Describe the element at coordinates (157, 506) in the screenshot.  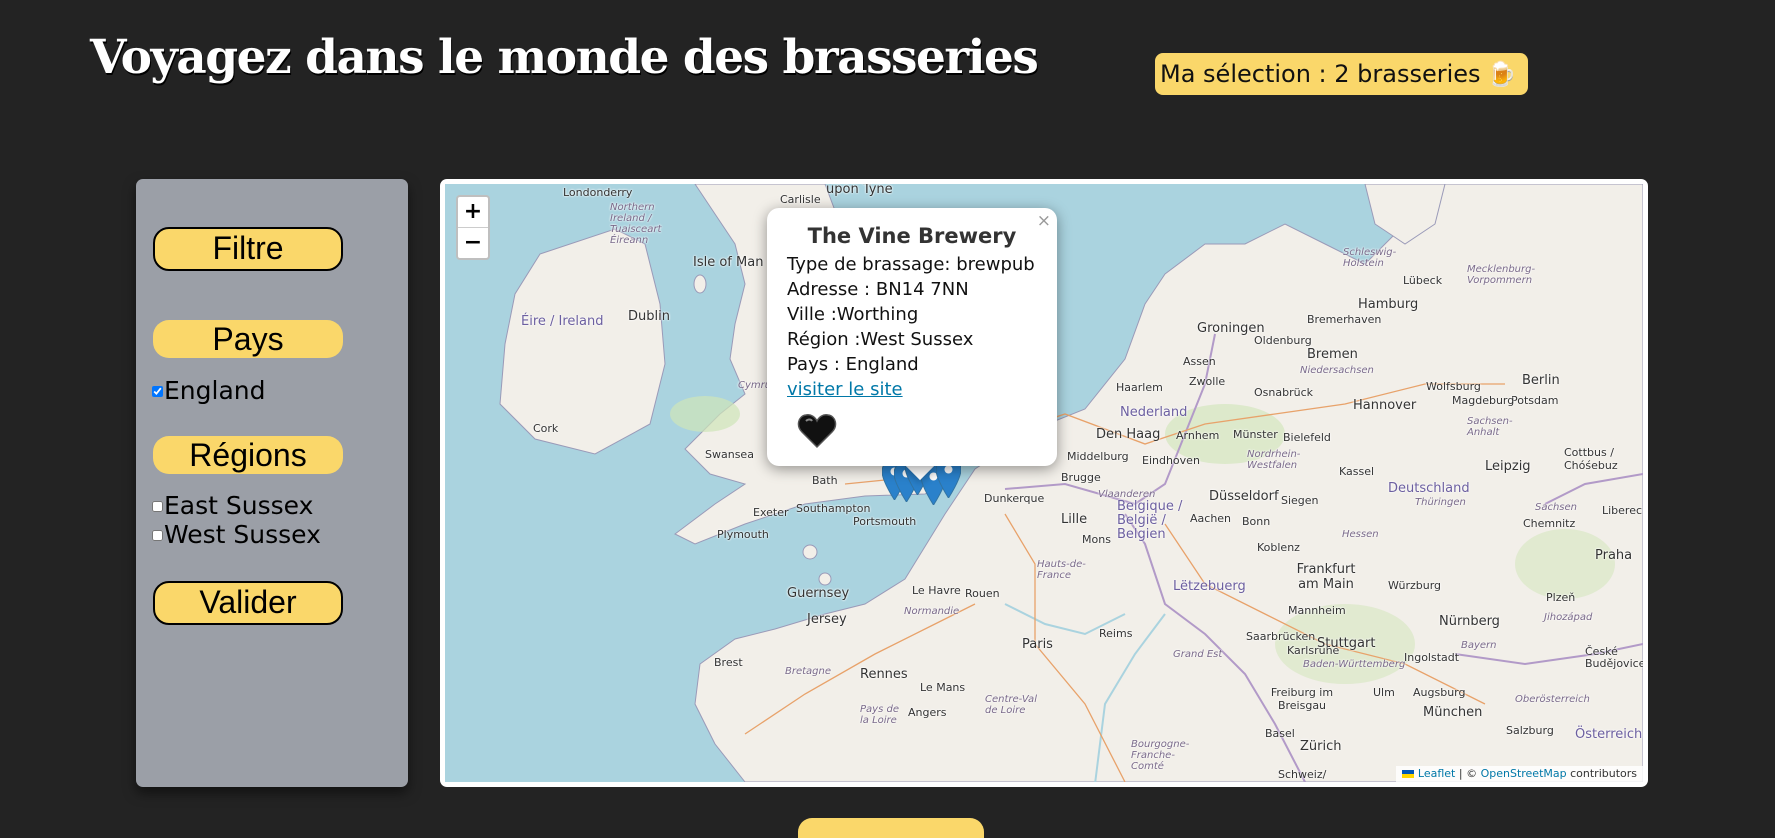
I see `region-checkbox-east-sussex` at that location.